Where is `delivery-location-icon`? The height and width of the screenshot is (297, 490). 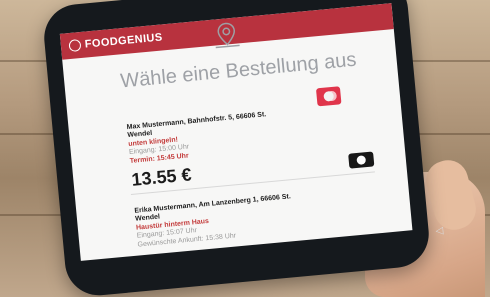
delivery-location-icon is located at coordinates (227, 35).